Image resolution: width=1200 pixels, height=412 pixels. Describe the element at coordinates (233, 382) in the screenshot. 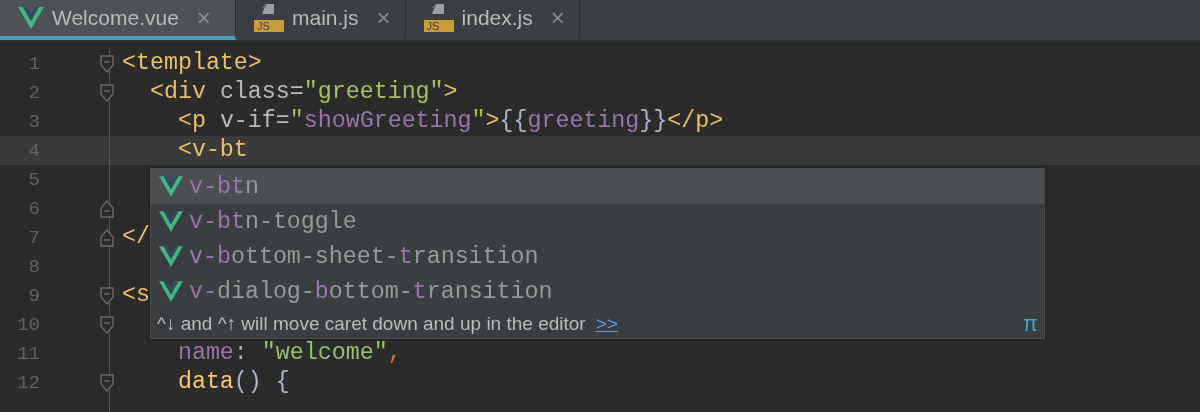

I see `code-line: data() {` at that location.